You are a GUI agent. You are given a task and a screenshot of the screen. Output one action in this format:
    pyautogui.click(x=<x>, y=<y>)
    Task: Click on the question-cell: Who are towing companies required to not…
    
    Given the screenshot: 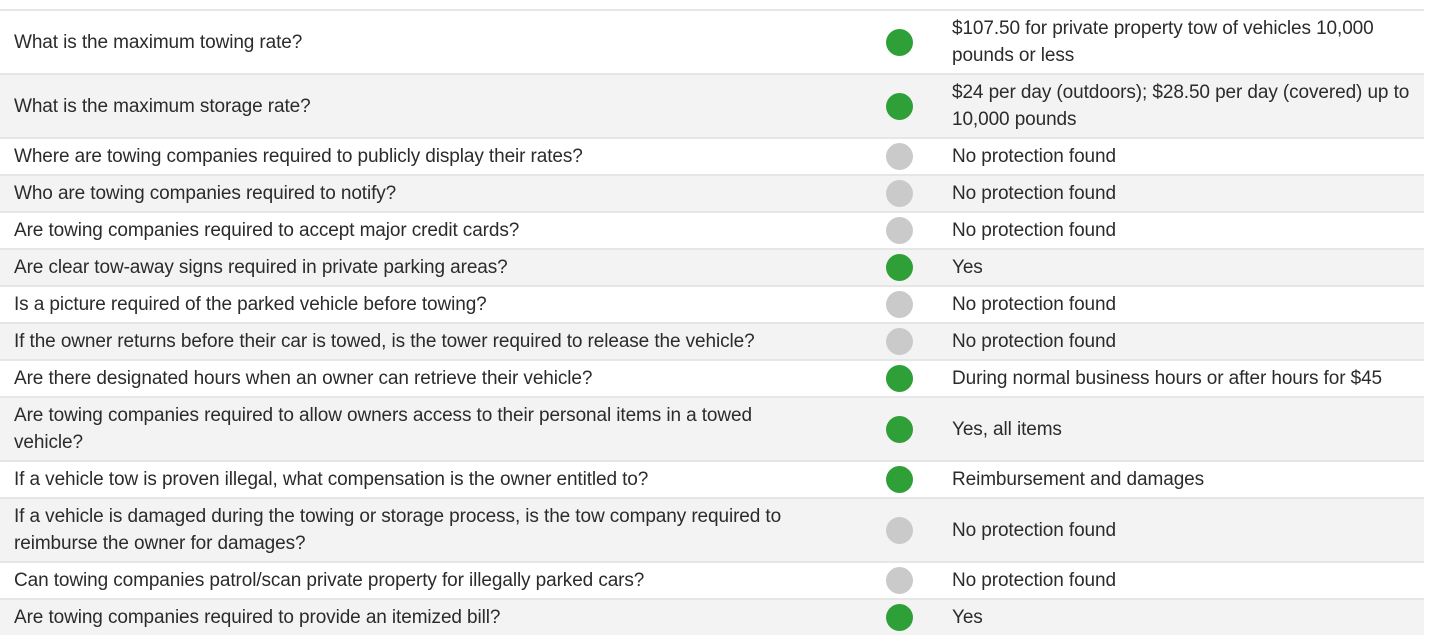 What is the action you would take?
    pyautogui.click(x=205, y=193)
    